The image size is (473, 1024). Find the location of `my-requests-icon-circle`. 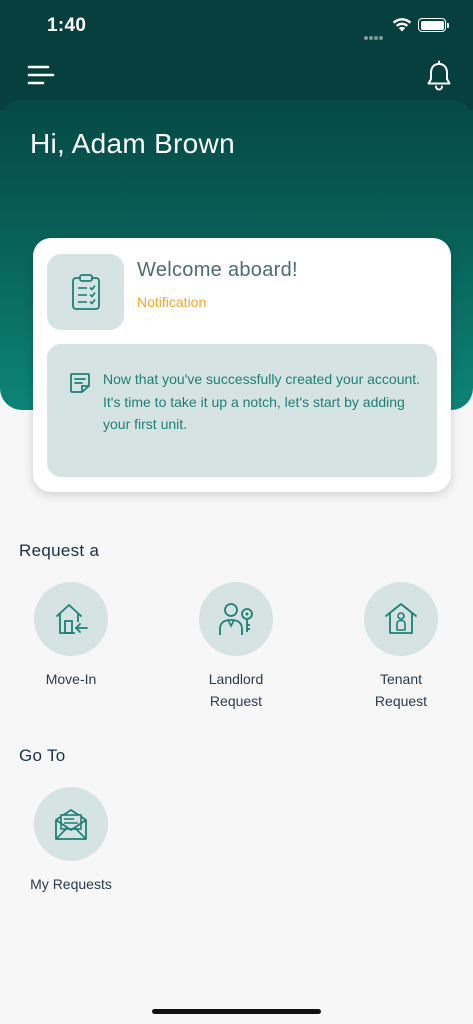

my-requests-icon-circle is located at coordinates (71, 824).